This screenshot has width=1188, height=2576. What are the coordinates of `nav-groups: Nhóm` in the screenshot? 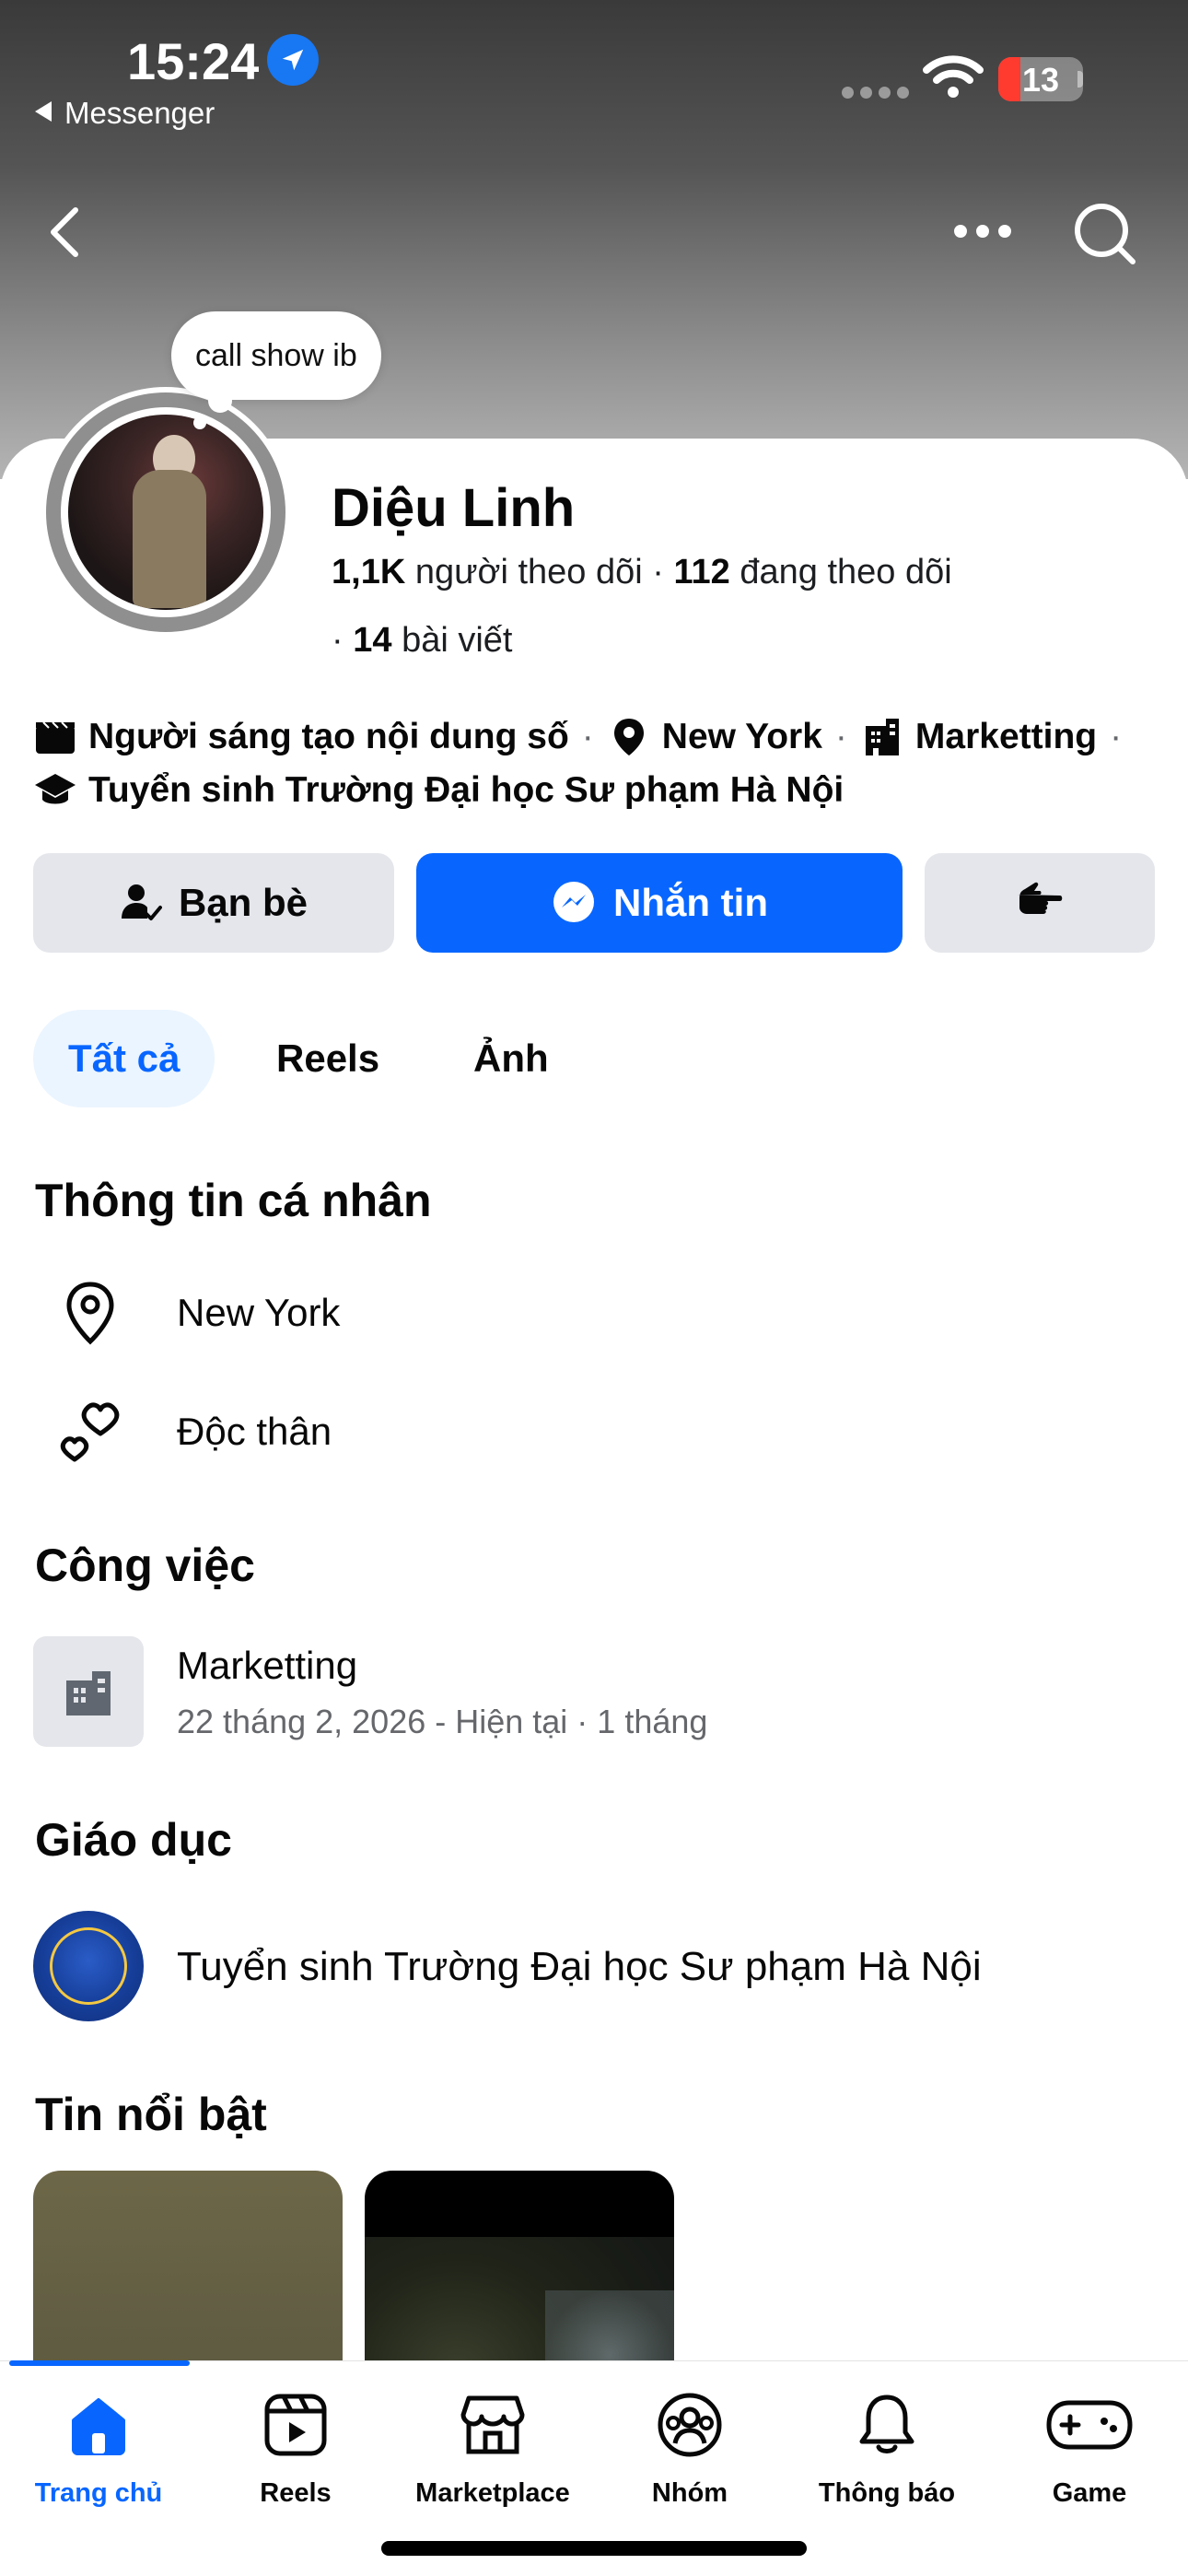 It's located at (689, 2447).